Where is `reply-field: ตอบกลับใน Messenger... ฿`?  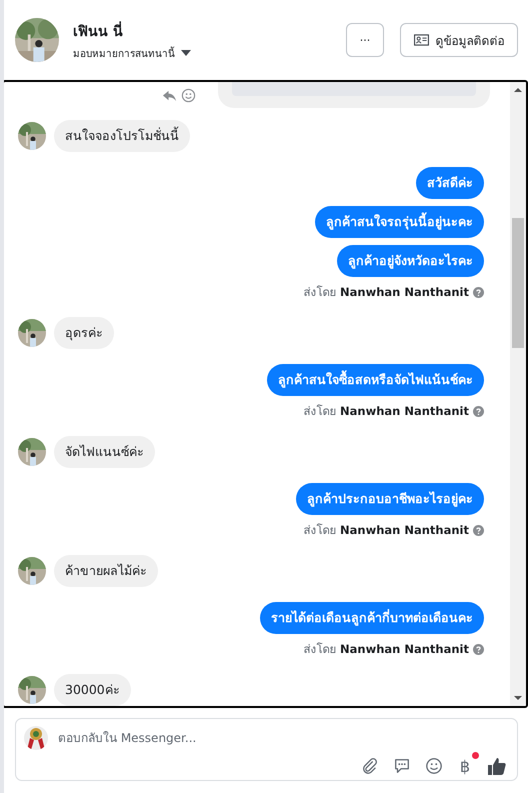 reply-field: ตอบกลับใน Messenger... ฿ is located at coordinates (266, 749).